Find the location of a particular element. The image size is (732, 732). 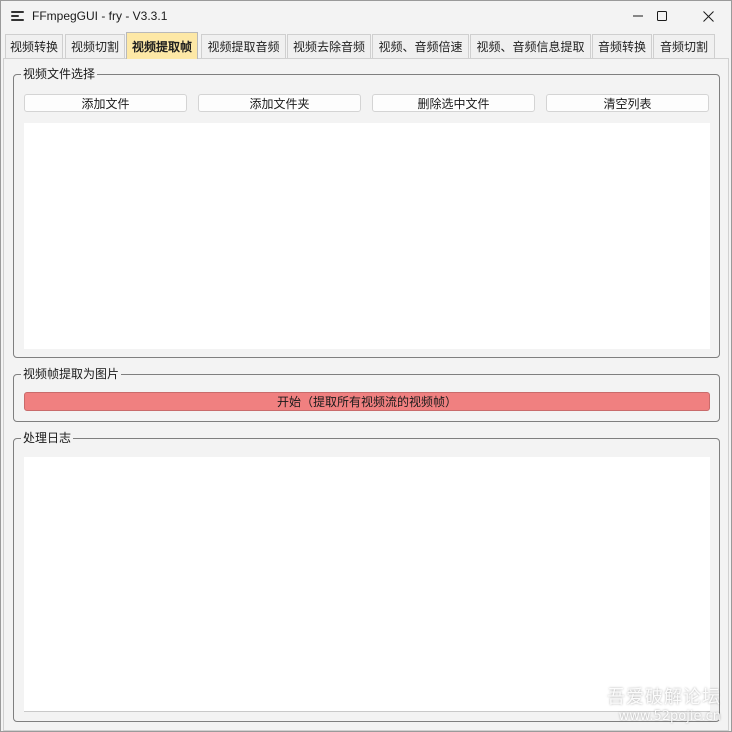

tab-speed: 视频、音频倍速 is located at coordinates (420, 46).